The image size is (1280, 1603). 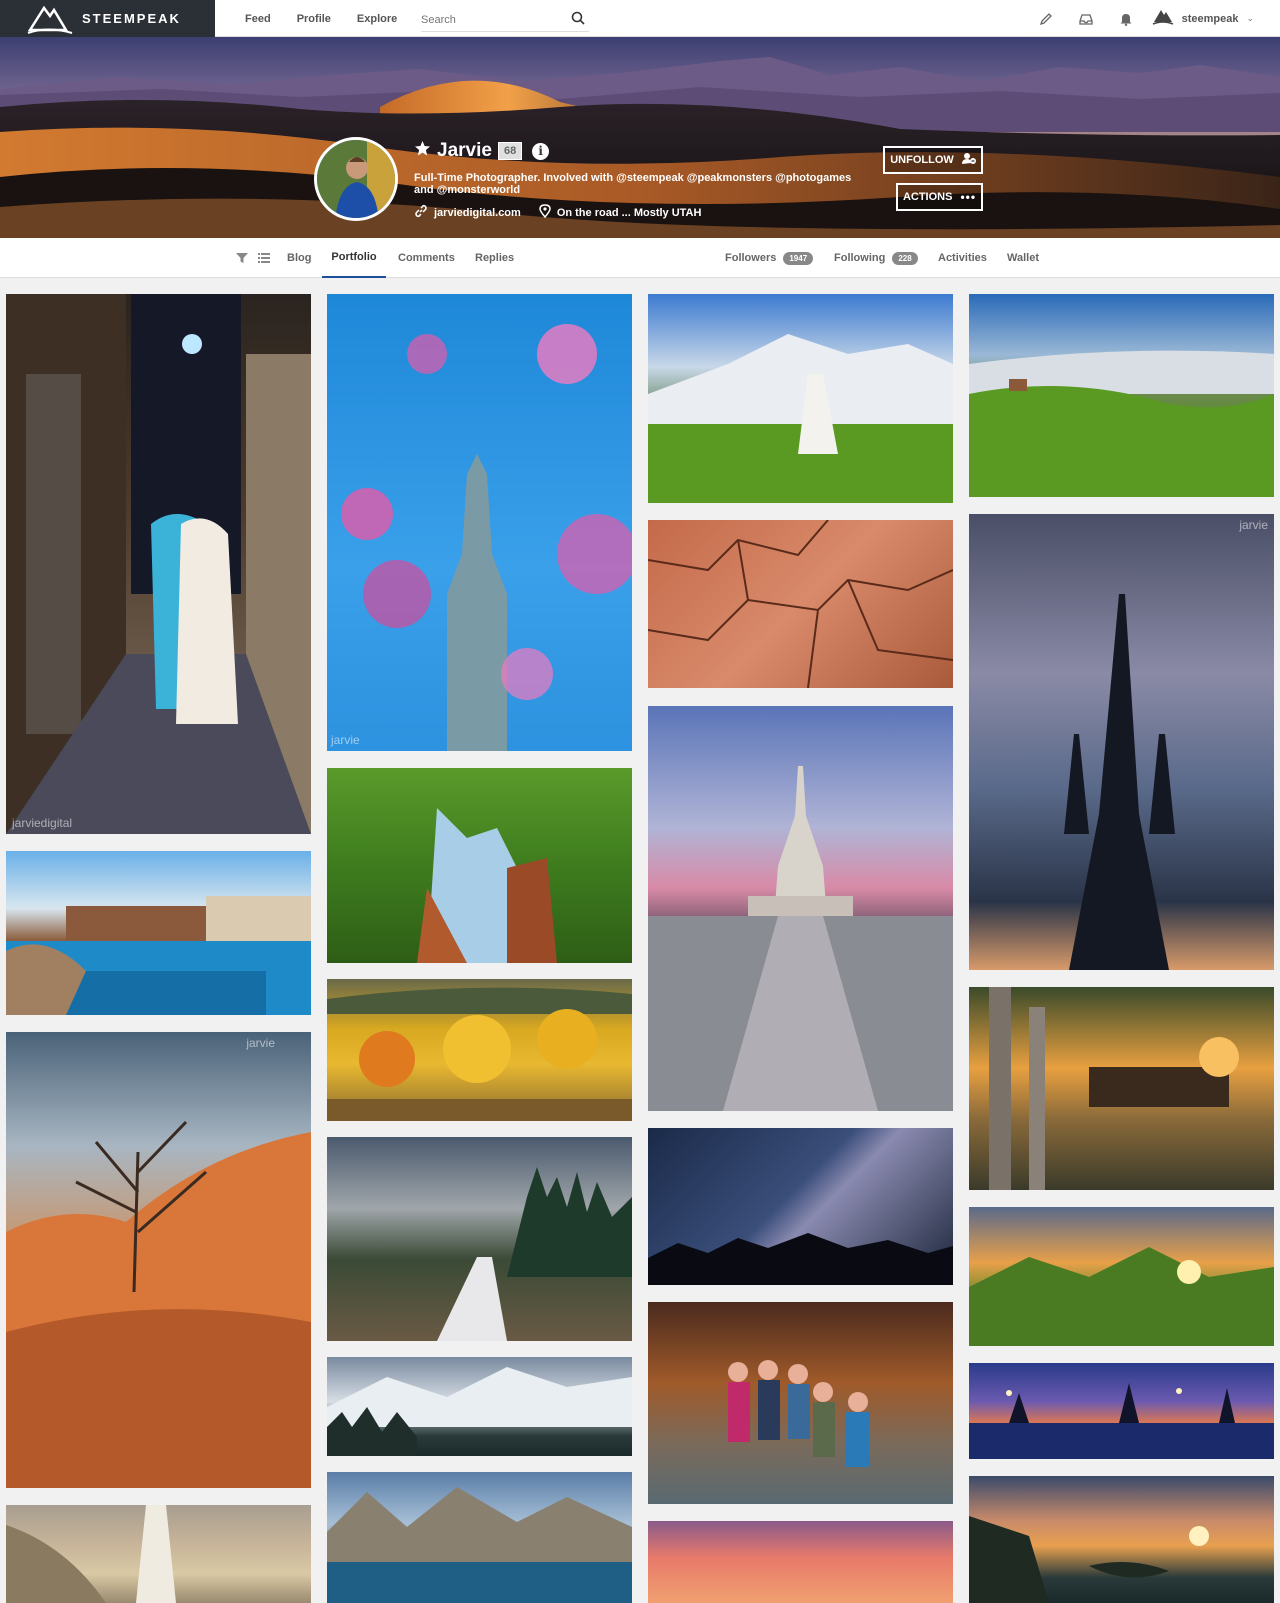 What do you see at coordinates (629, 212) in the screenshot?
I see `location-text: On the road ... Mostly UTAH` at bounding box center [629, 212].